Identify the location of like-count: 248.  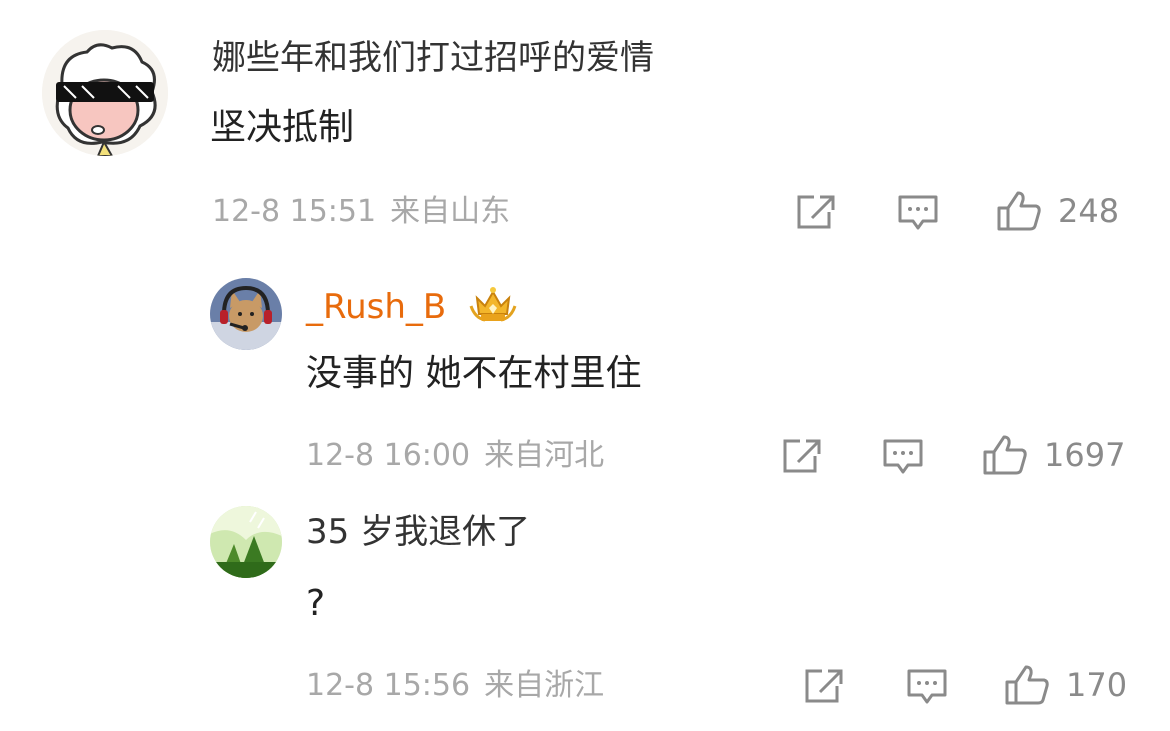
(1089, 211).